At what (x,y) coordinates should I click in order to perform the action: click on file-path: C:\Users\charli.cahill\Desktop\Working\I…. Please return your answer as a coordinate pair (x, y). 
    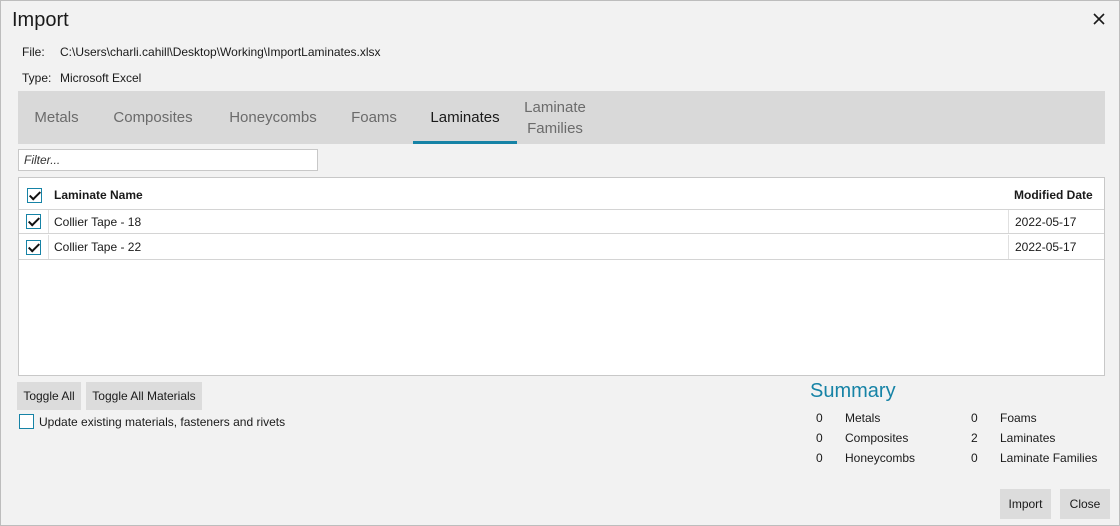
    Looking at the image, I should click on (220, 52).